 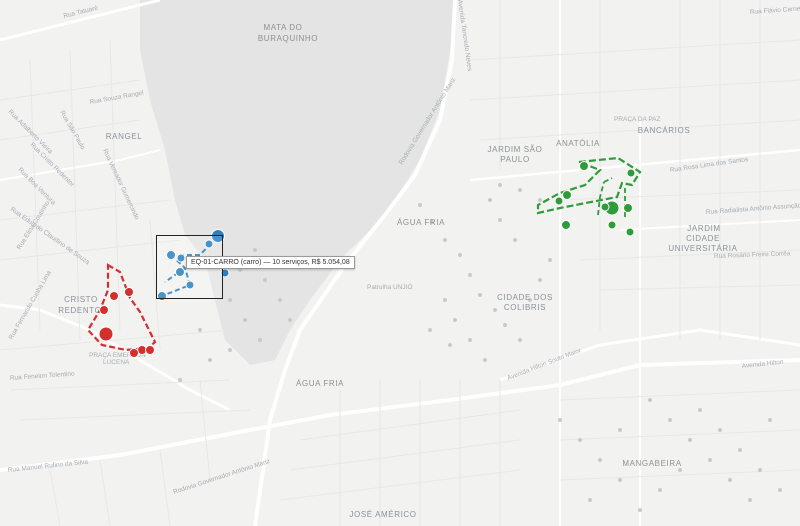 I want to click on label-cristo: CRISTO, so click(x=81, y=299).